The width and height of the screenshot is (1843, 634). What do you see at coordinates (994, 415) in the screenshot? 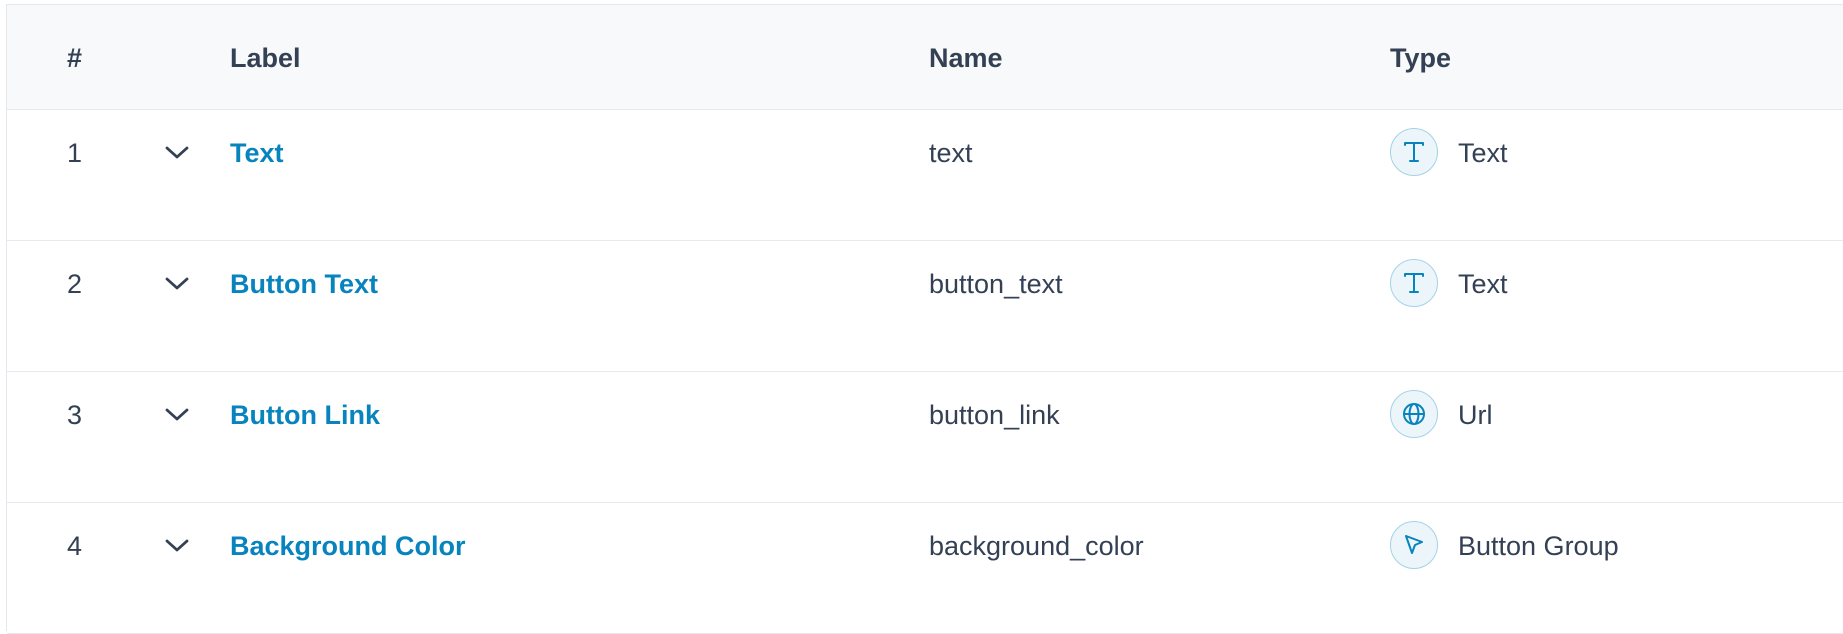
I see `field-name: button_link` at bounding box center [994, 415].